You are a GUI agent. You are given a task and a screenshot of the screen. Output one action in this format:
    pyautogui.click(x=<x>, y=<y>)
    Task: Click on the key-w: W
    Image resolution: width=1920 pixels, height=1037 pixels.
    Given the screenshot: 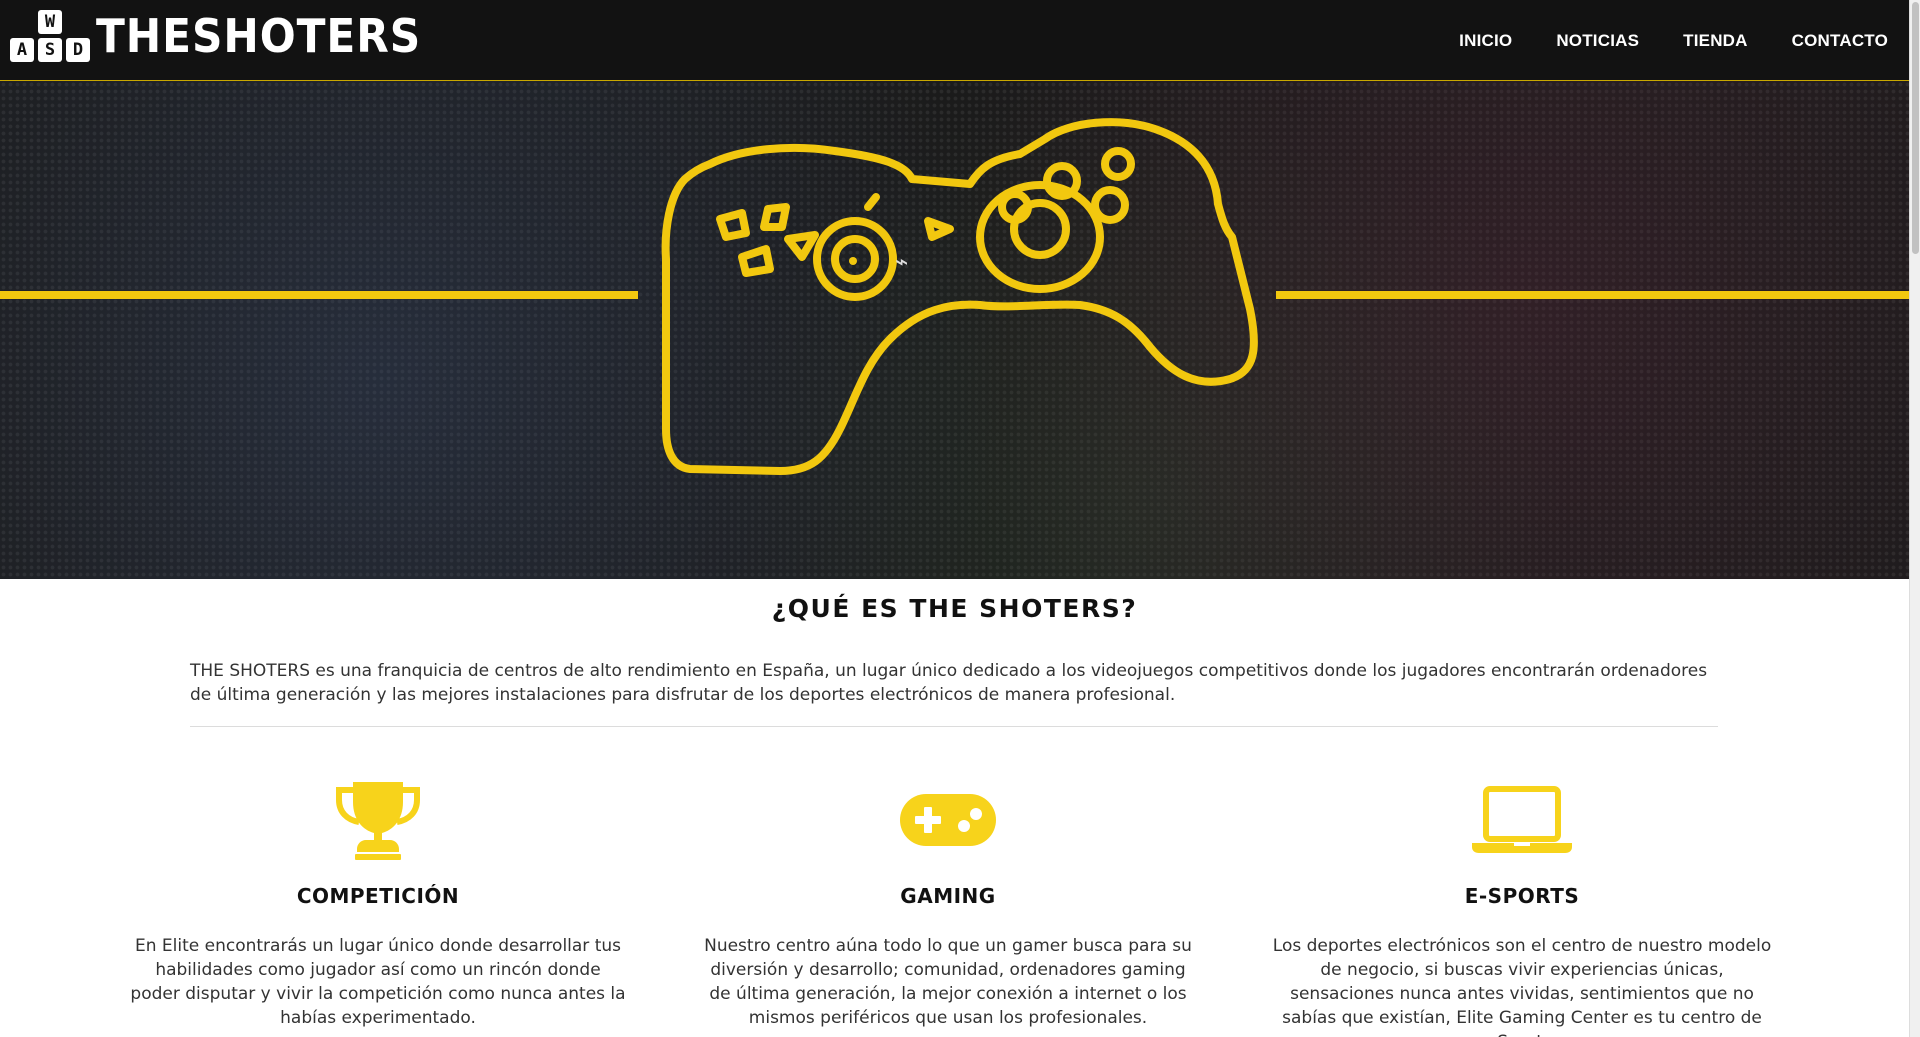 What is the action you would take?
    pyautogui.click(x=50, y=22)
    